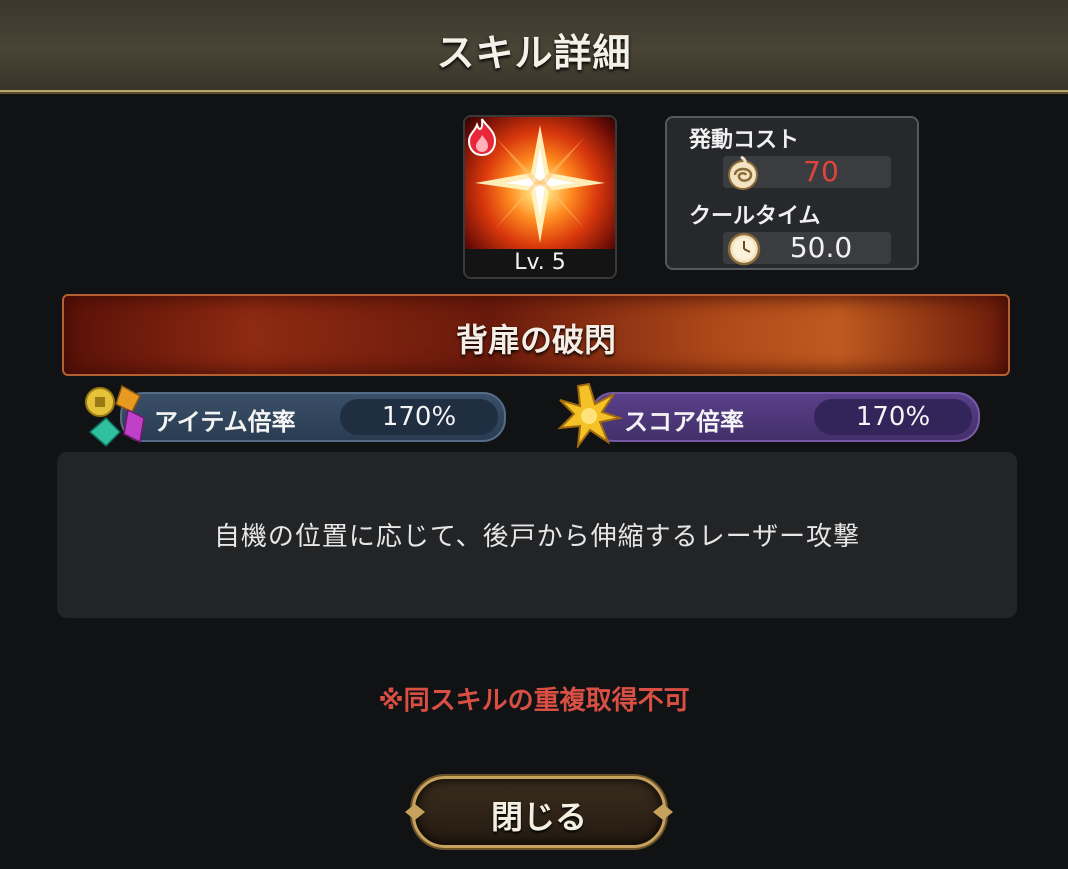 The width and height of the screenshot is (1068, 869). I want to click on activation-cost-row: 70, so click(807, 172).